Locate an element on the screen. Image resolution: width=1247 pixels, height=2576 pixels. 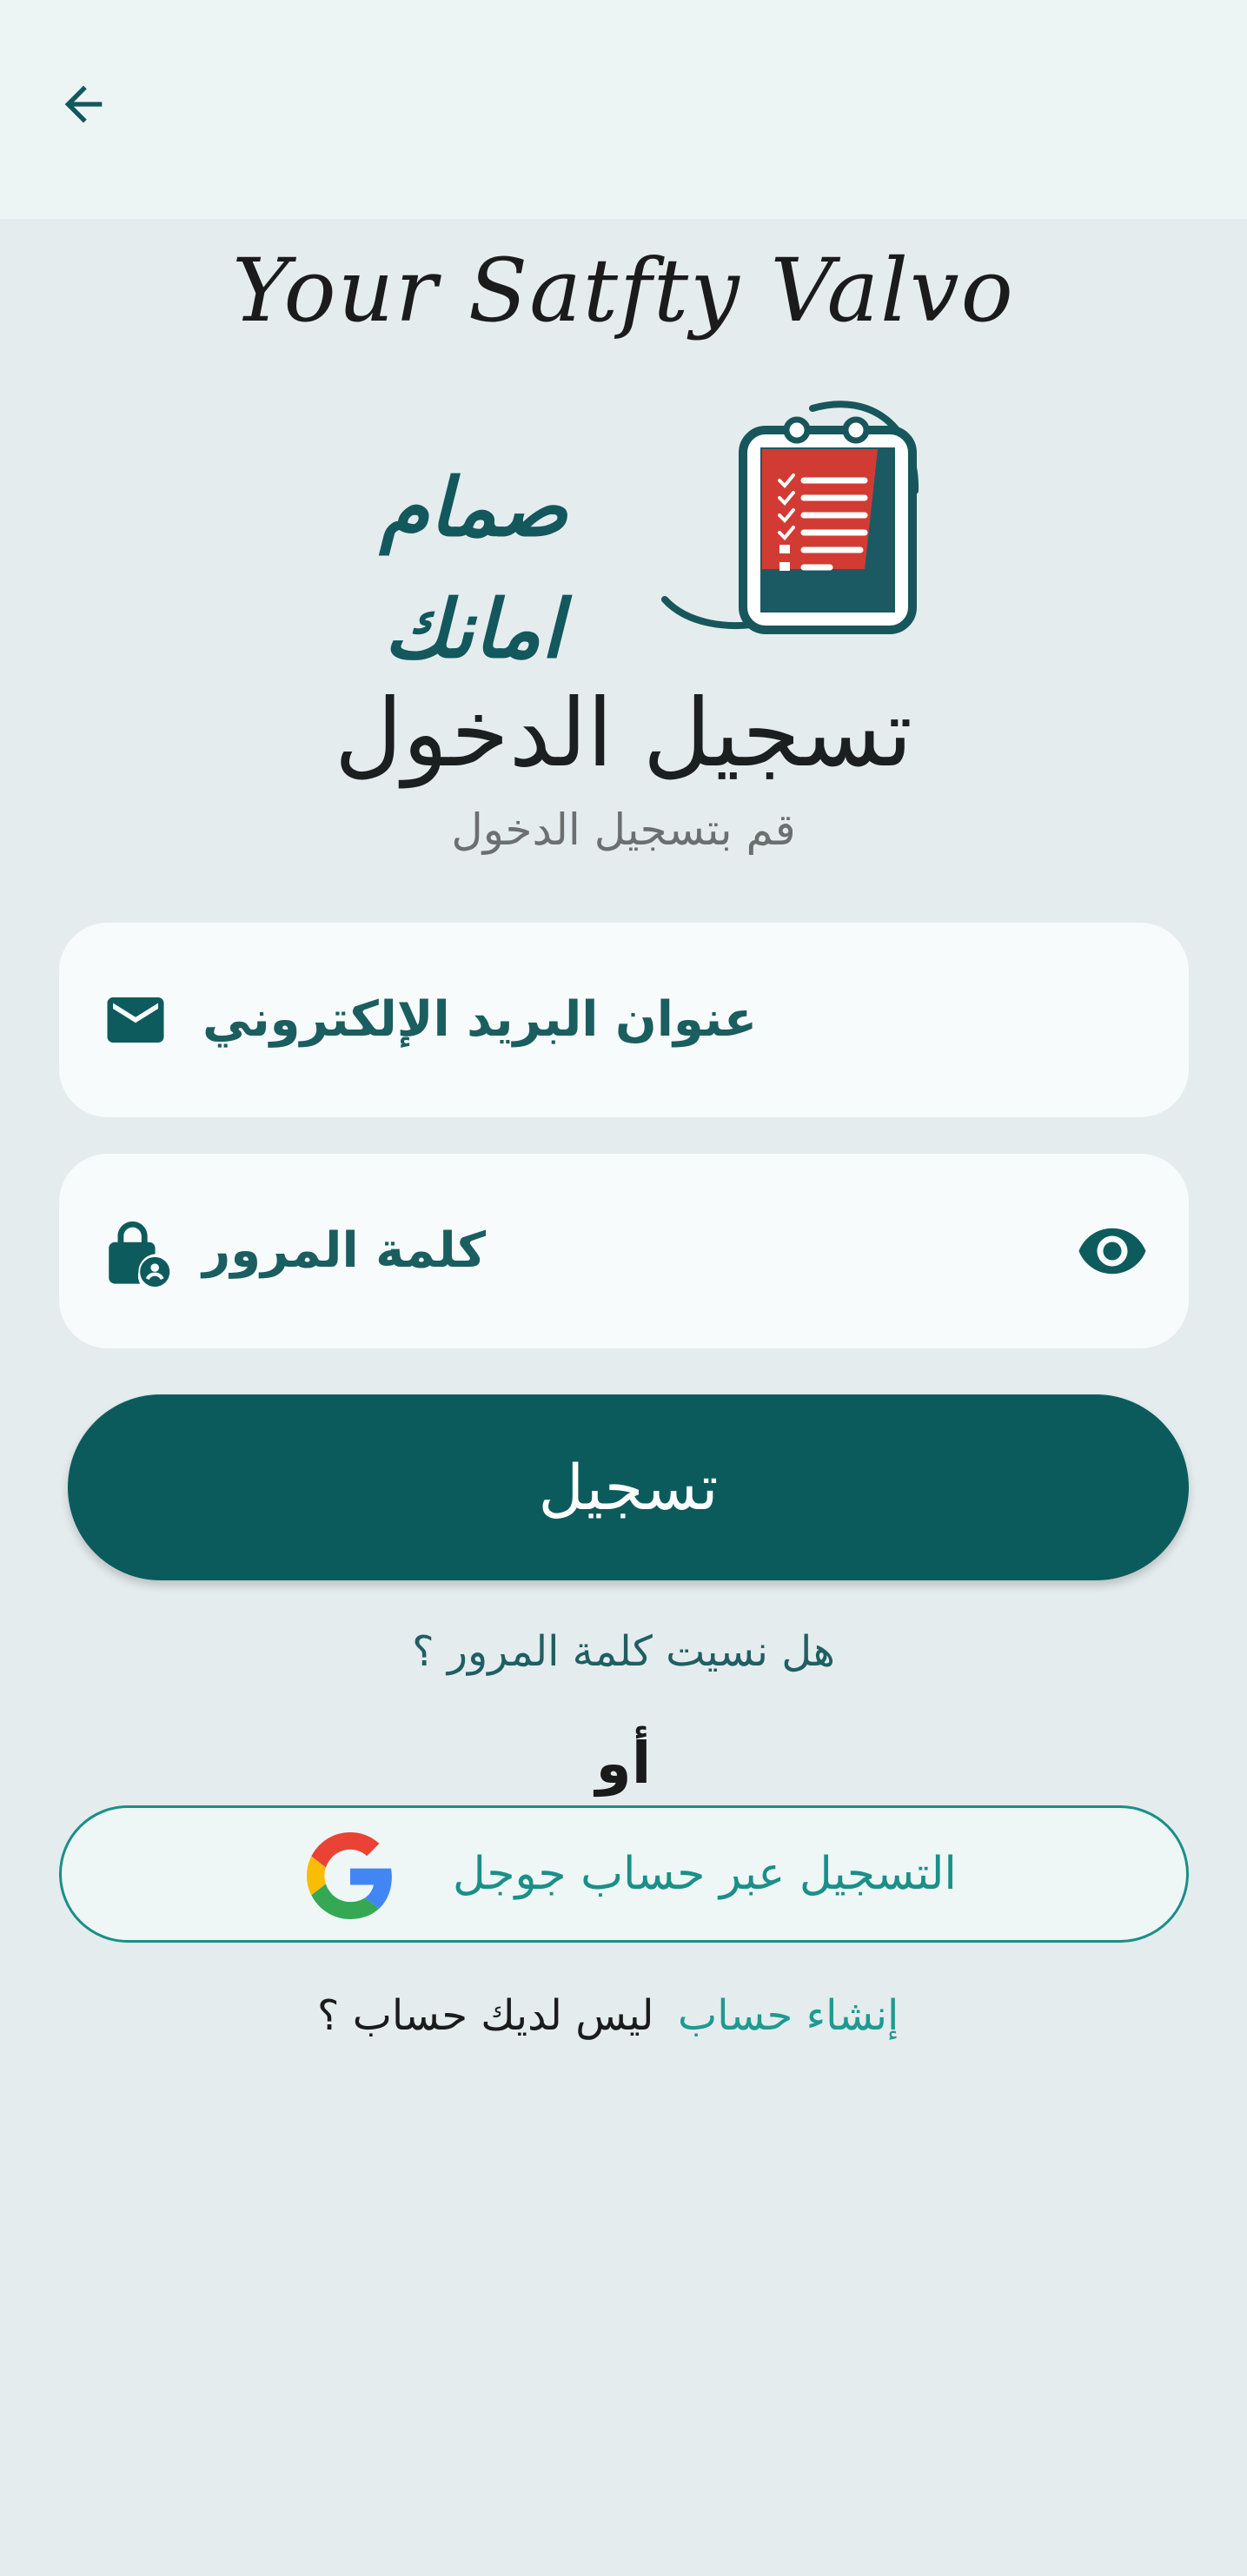
google-signin-label: التسجيل عبر حساب جوجل is located at coordinates (705, 1874).